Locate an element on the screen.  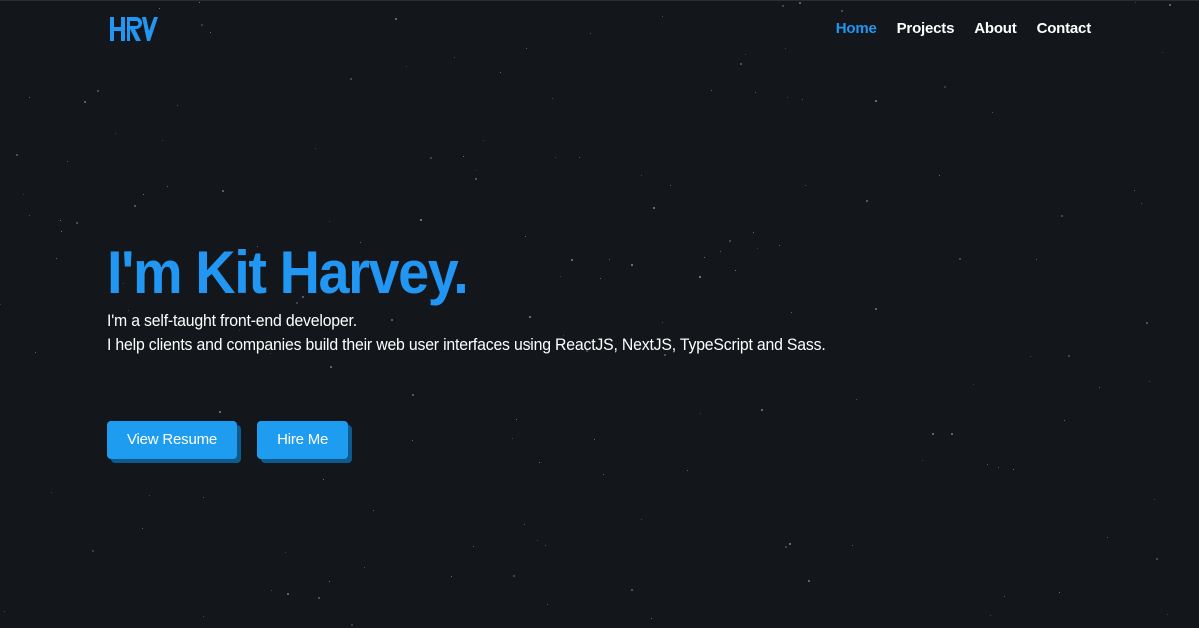
hrv-logo is located at coordinates (133, 29).